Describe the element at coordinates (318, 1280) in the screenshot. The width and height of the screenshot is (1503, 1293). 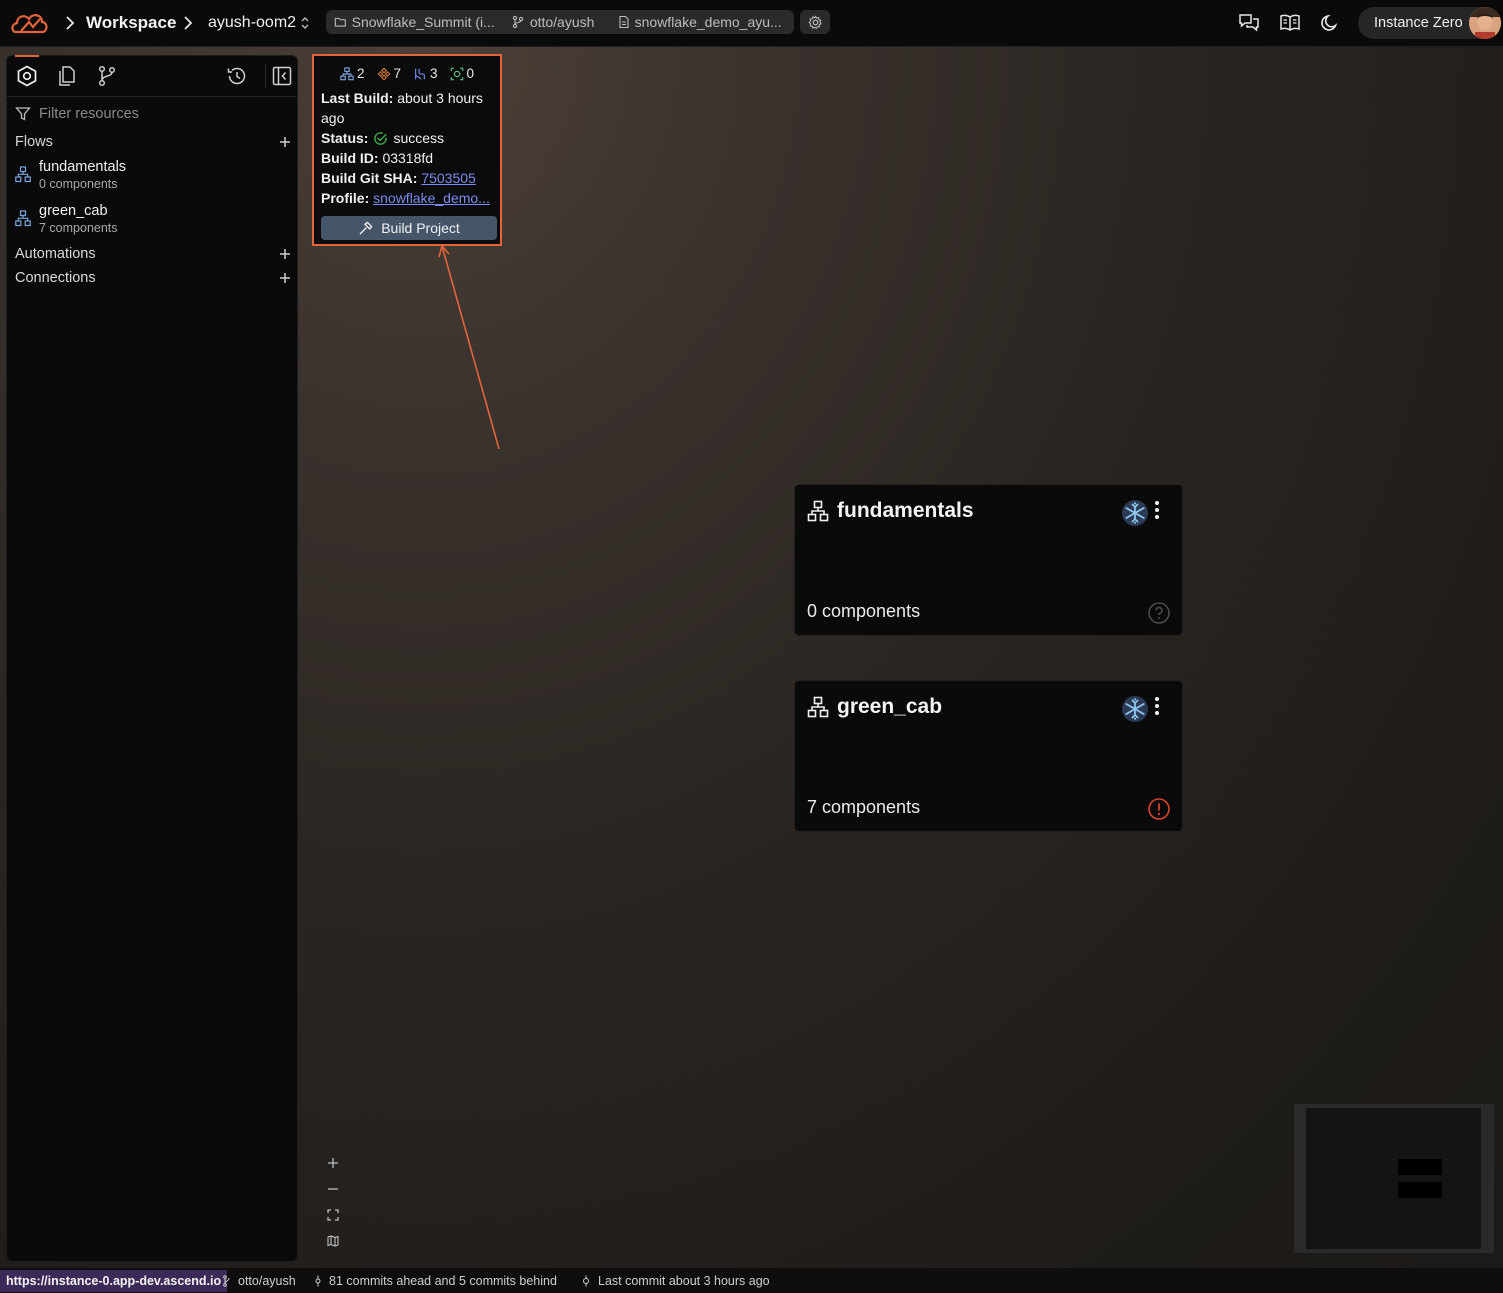
I see `git-commit-icon` at that location.